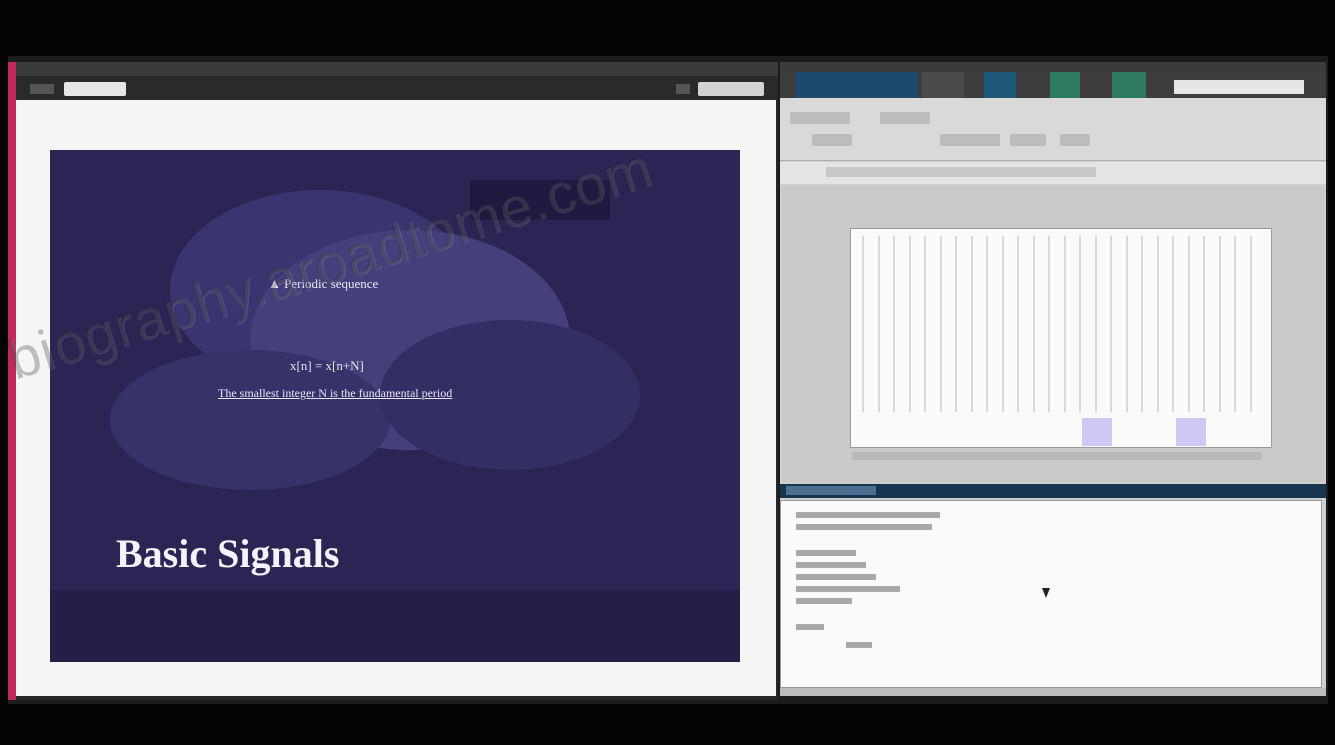 The height and width of the screenshot is (745, 1335). What do you see at coordinates (1057, 456) in the screenshot?
I see `plot-caption` at bounding box center [1057, 456].